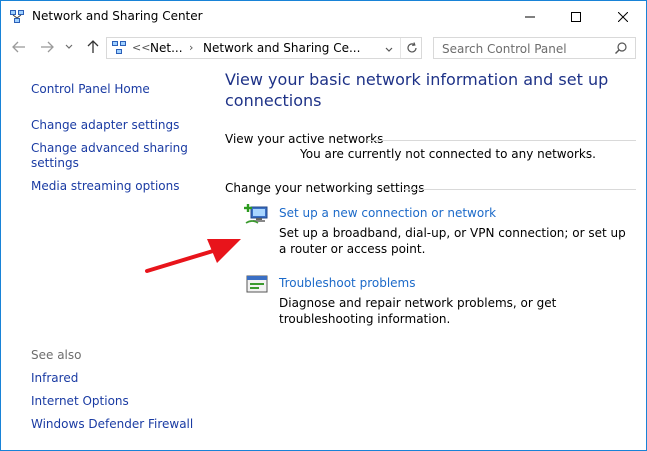  What do you see at coordinates (387, 213) in the screenshot?
I see `setup-new-connection-link: Set up a new connection or network` at bounding box center [387, 213].